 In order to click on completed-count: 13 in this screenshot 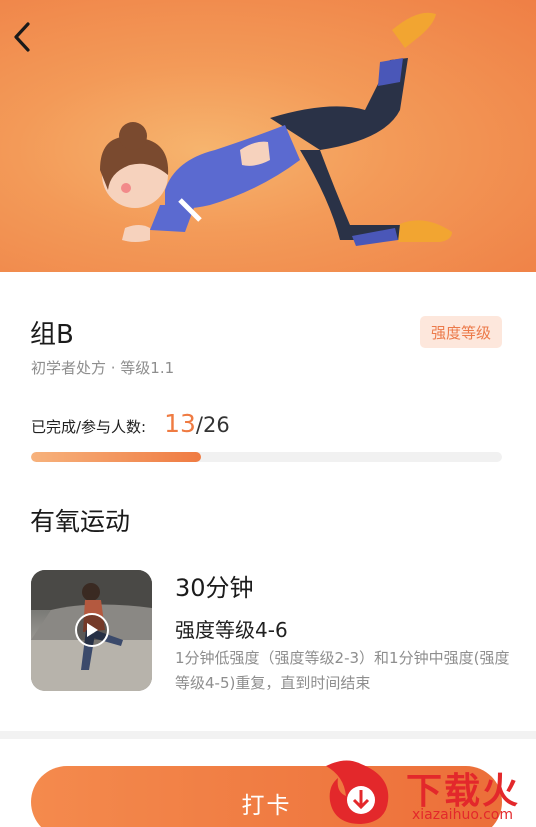, I will do `click(180, 423)`.